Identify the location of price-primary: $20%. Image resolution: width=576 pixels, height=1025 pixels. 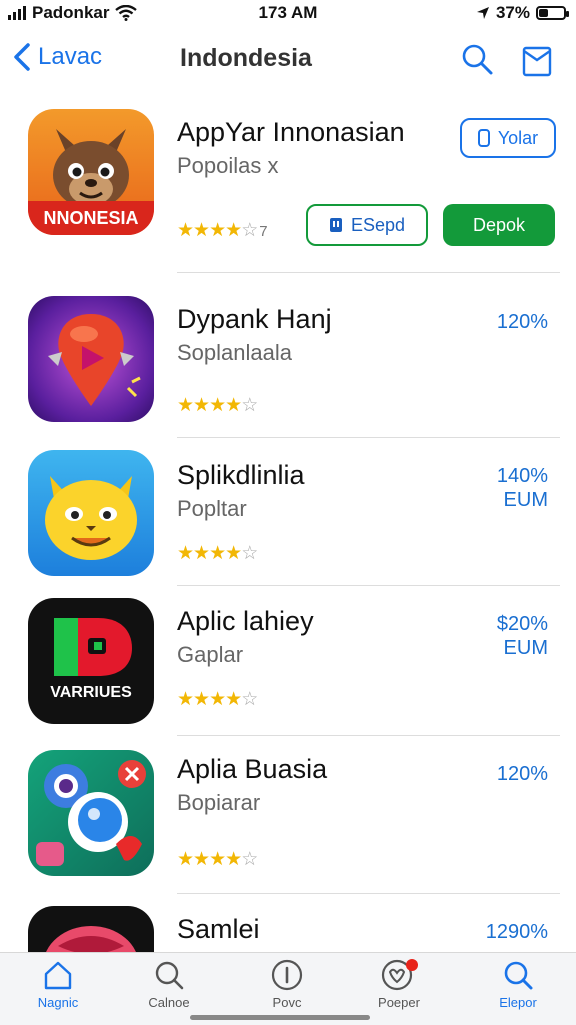
(522, 624).